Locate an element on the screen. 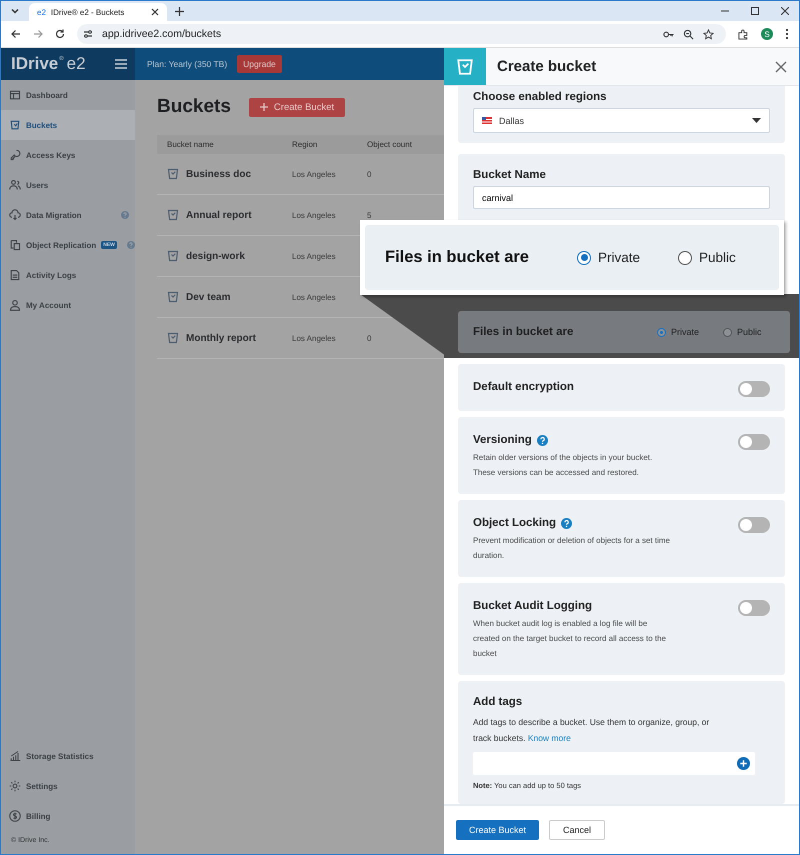 This screenshot has height=855, width=800. sidebar-item: Dashboard is located at coordinates (68, 95).